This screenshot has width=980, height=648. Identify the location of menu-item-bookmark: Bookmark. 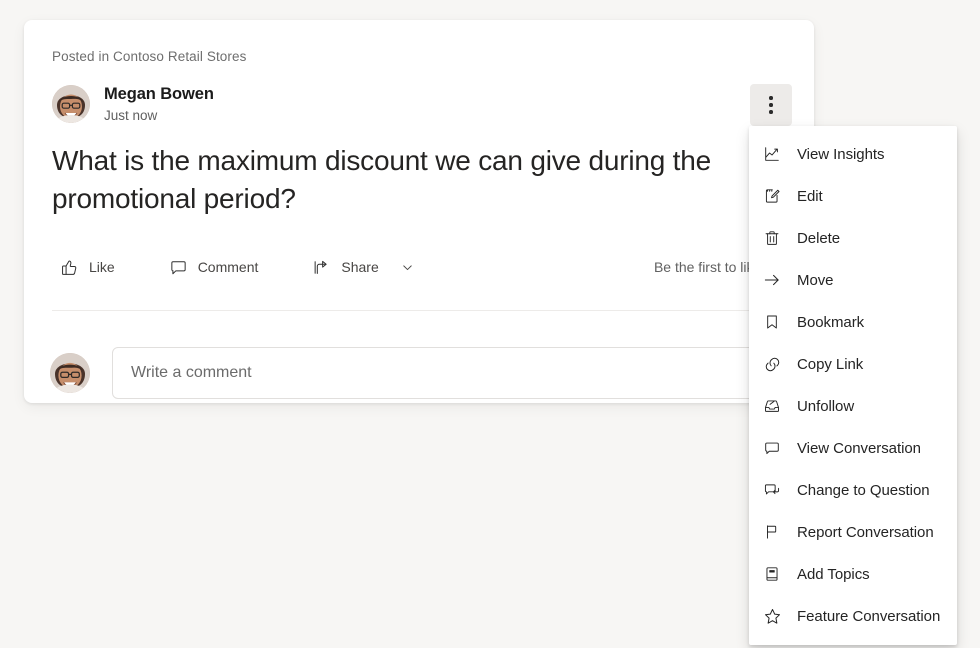
(853, 322).